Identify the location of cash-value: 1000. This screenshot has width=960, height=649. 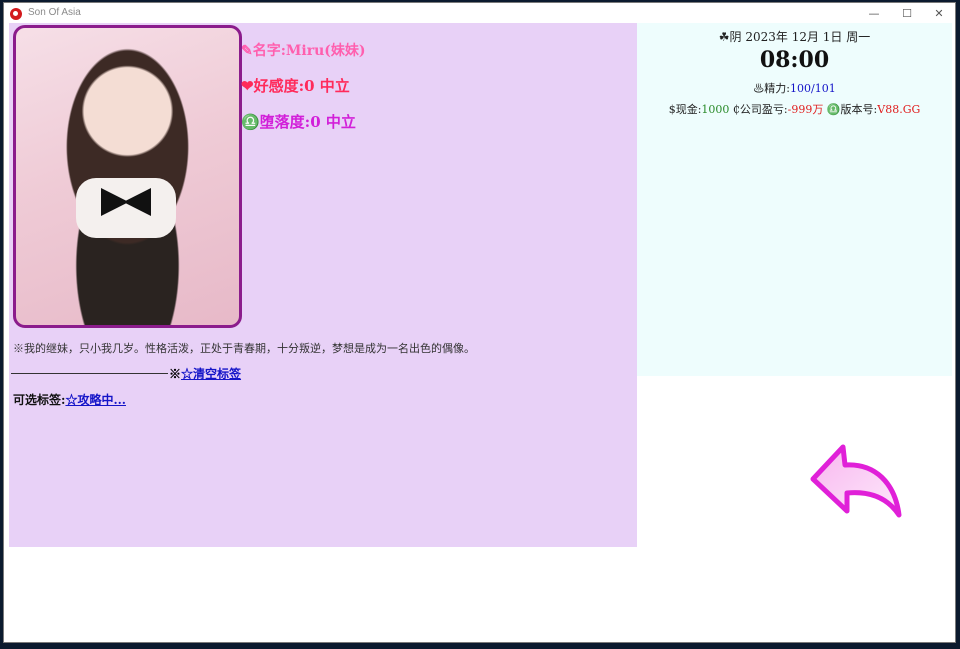
(715, 109).